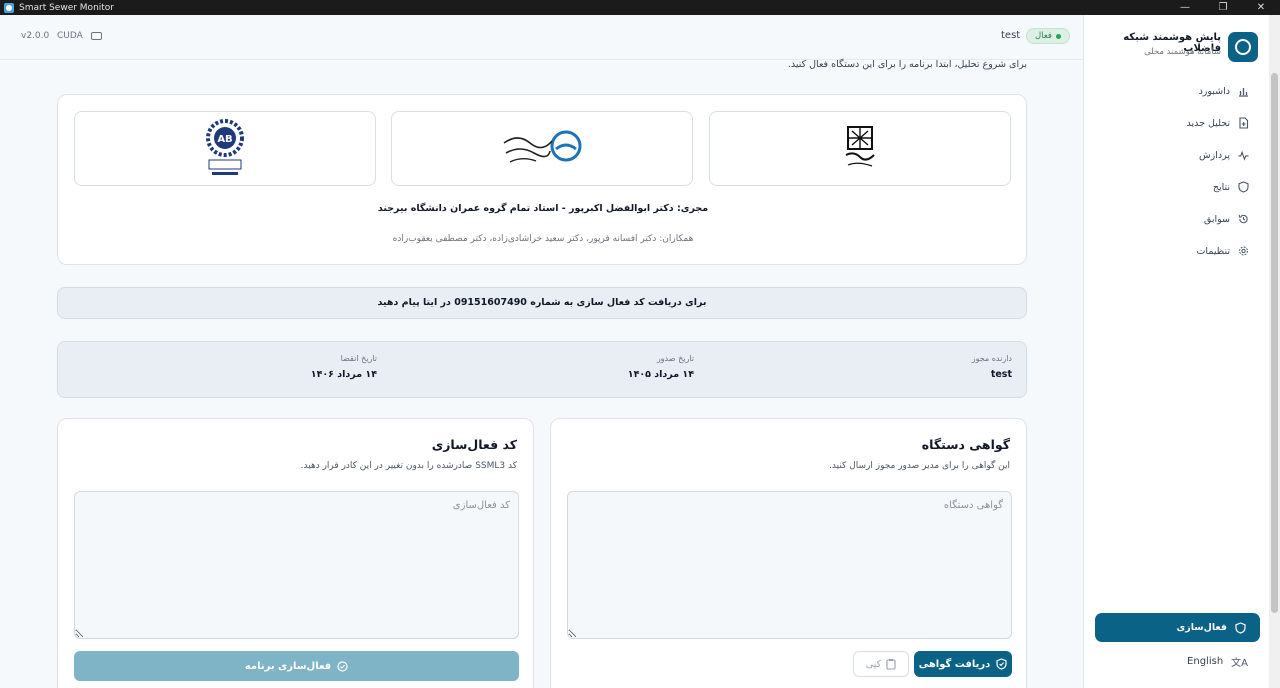 This screenshot has height=688, width=1280. What do you see at coordinates (789, 565) in the screenshot?
I see `certificate-textarea` at bounding box center [789, 565].